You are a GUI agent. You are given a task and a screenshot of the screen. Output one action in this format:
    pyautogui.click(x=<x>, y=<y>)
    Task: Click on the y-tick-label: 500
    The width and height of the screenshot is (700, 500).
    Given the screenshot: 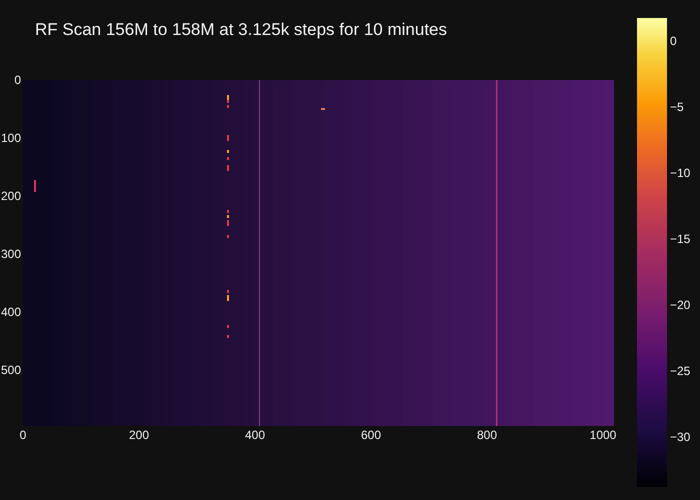 What is the action you would take?
    pyautogui.click(x=10, y=370)
    